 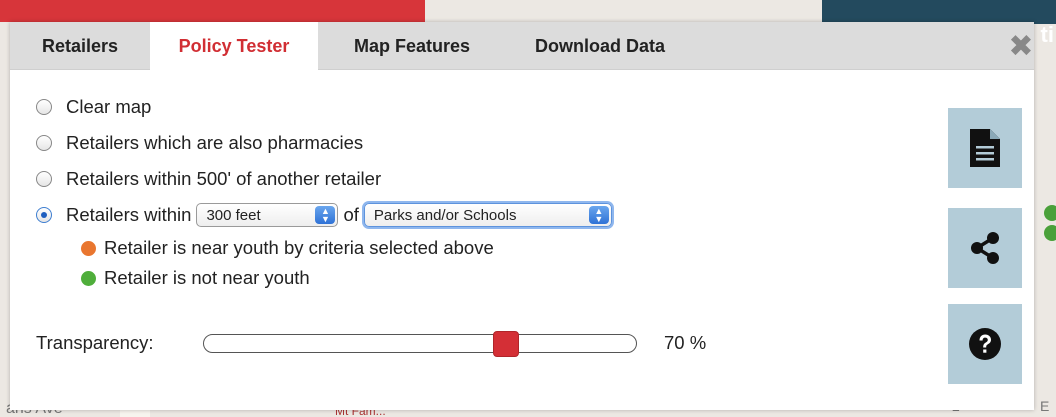 I want to click on tab-retailers: Retailers, so click(x=80, y=46).